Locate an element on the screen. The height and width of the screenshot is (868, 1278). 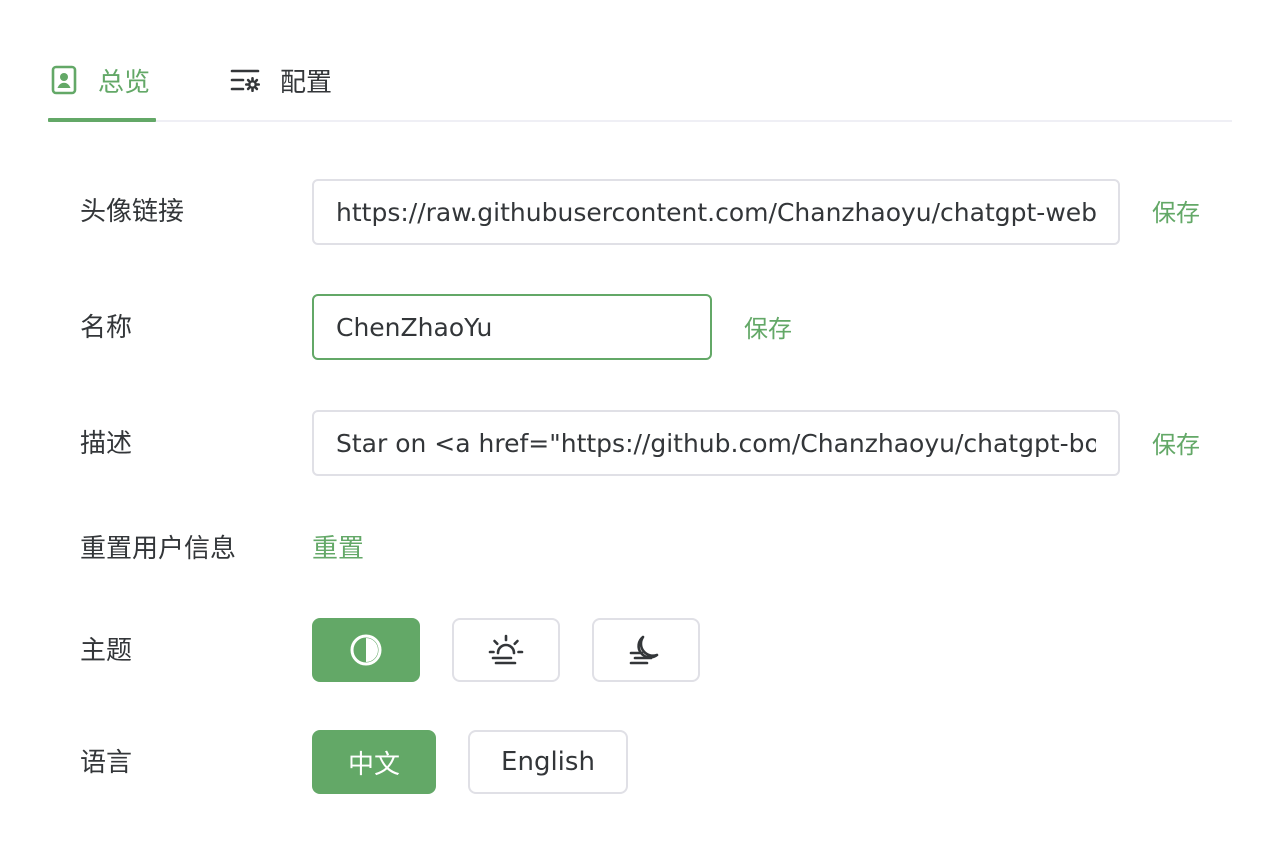
contrast-auto-icon is located at coordinates (366, 650).